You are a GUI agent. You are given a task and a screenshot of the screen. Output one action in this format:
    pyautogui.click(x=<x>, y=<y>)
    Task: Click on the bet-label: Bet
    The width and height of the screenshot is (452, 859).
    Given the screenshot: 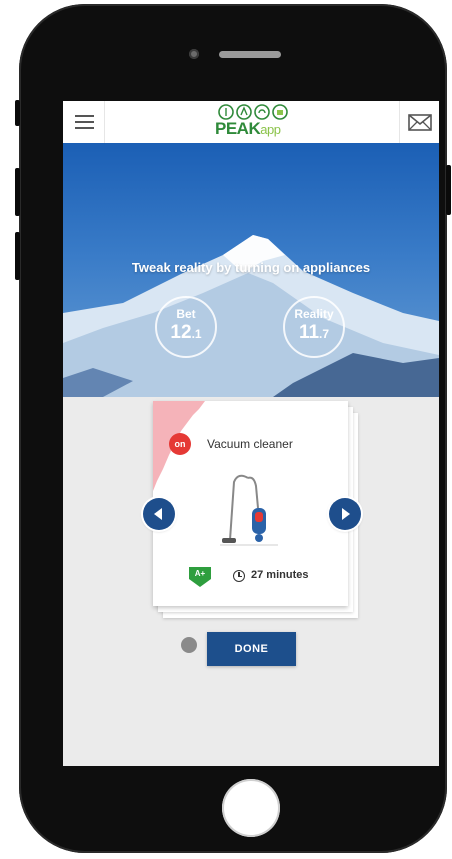 What is the action you would take?
    pyautogui.click(x=186, y=314)
    